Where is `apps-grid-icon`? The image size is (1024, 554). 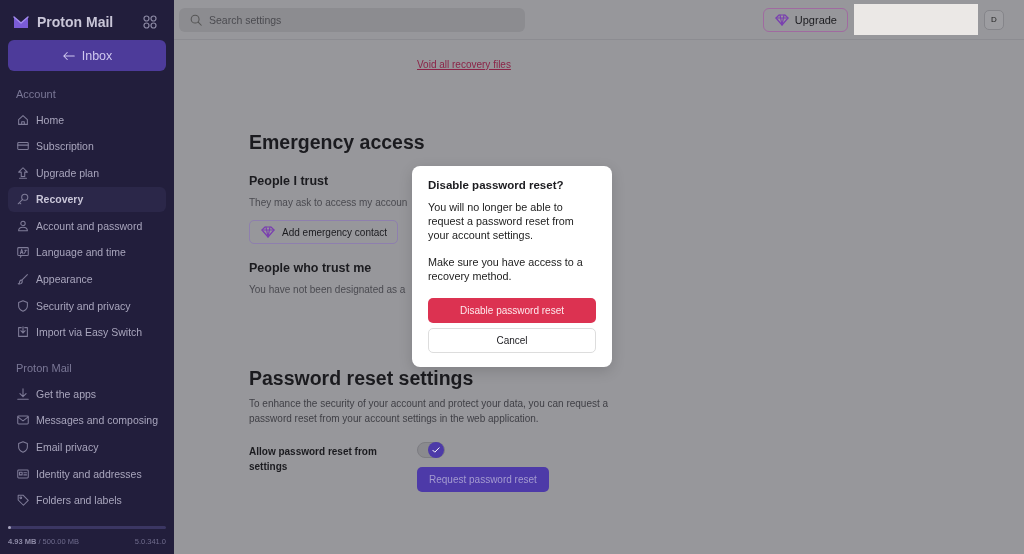 apps-grid-icon is located at coordinates (150, 21).